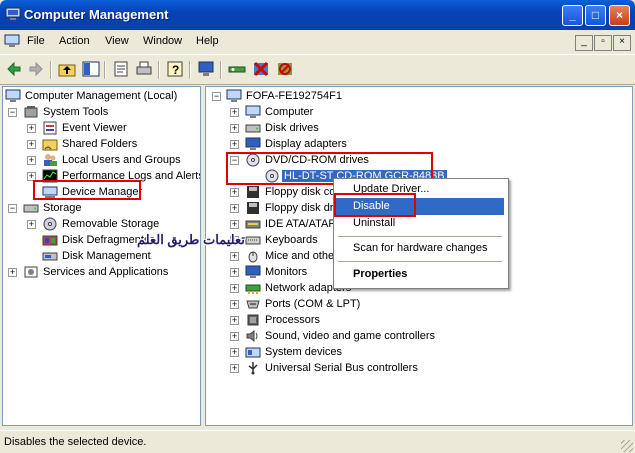 The image size is (635, 453). Describe the element at coordinates (50, 224) in the screenshot. I see `removable-storage-icon` at that location.